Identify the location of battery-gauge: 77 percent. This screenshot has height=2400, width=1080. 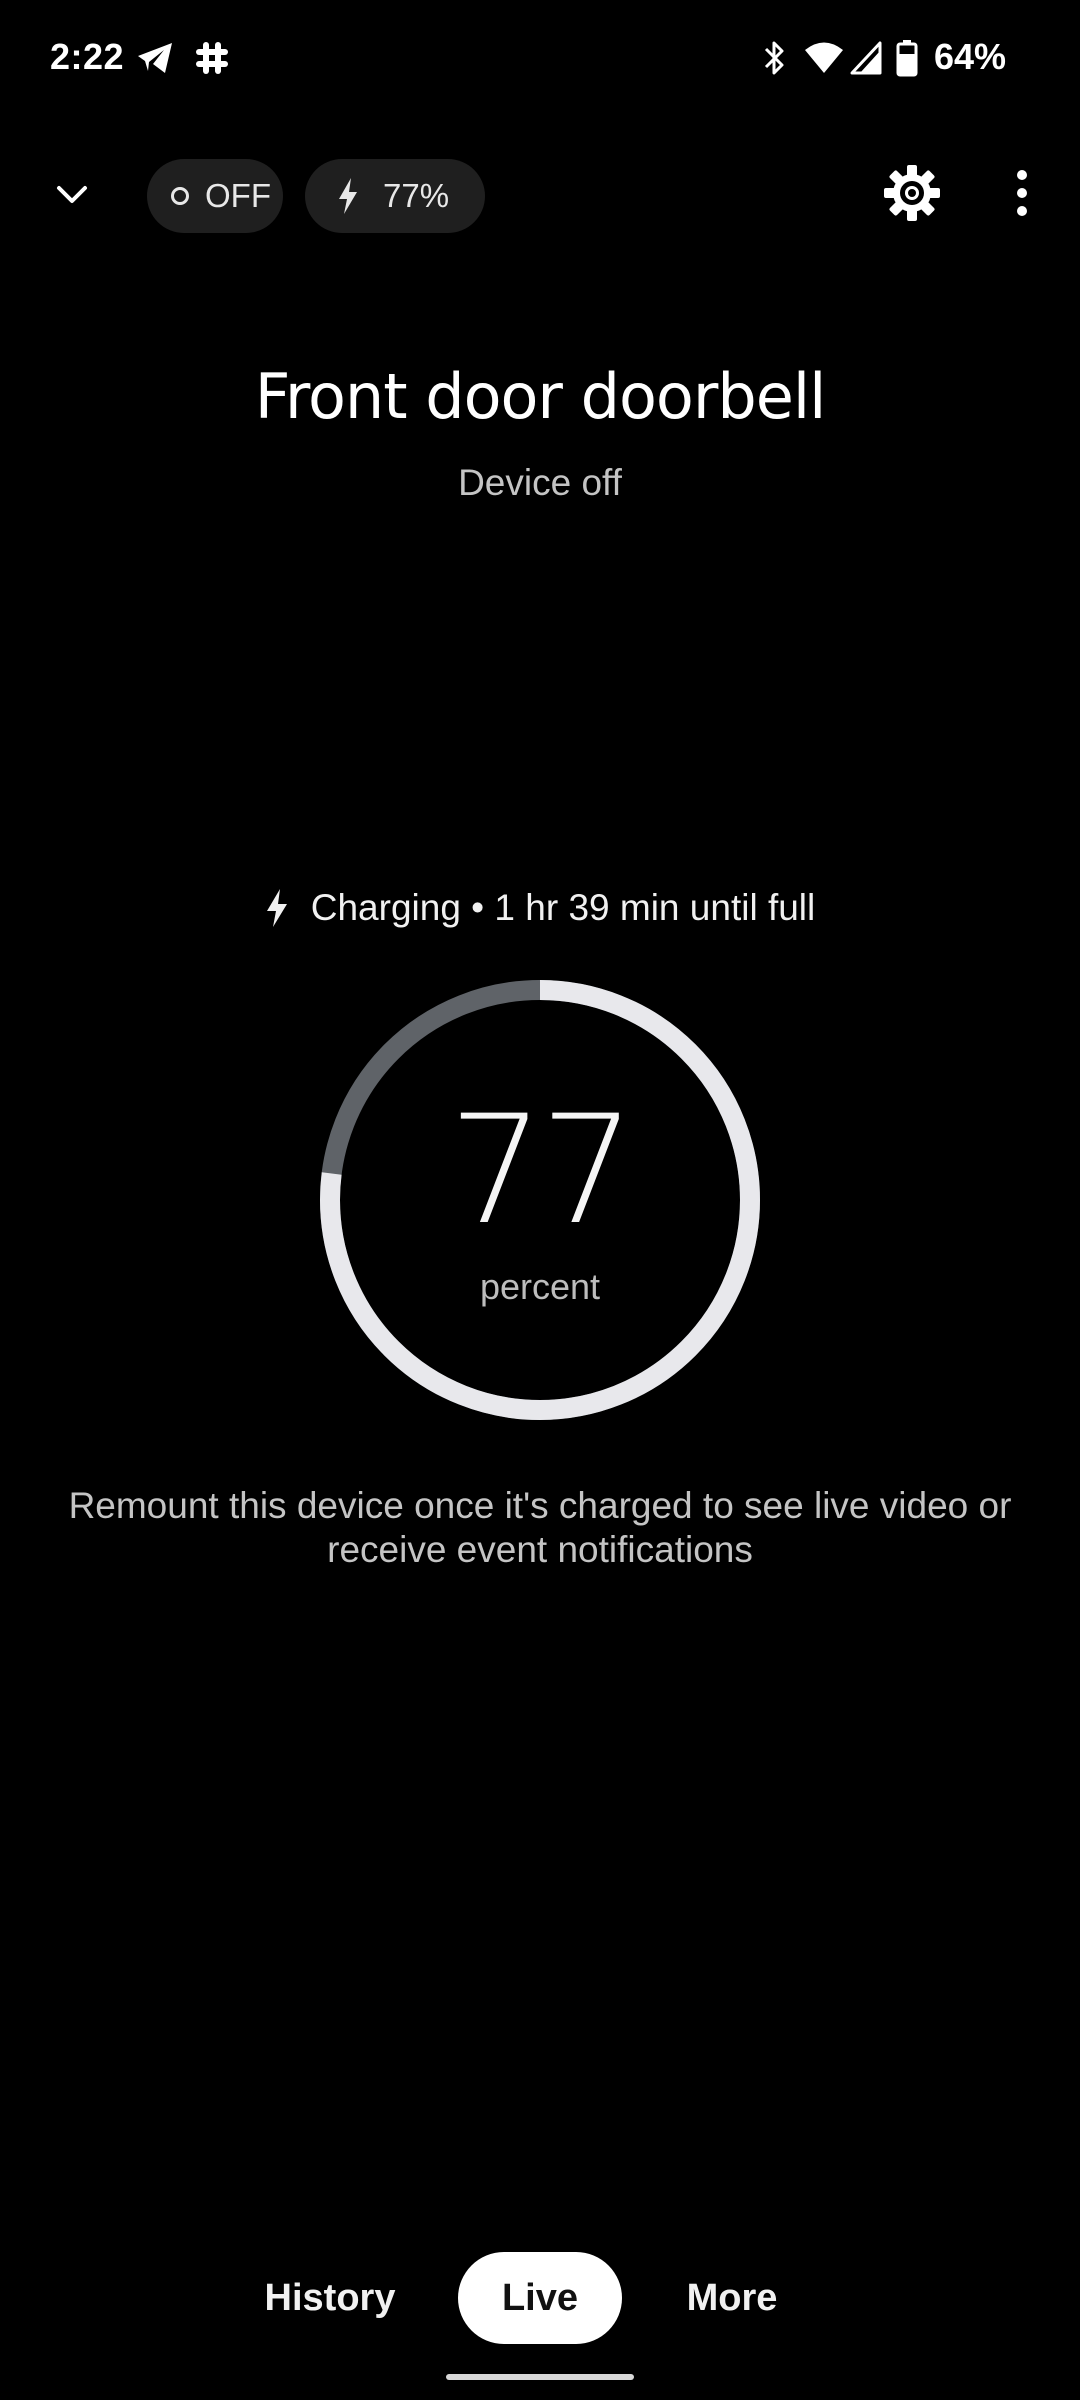
(540, 1200).